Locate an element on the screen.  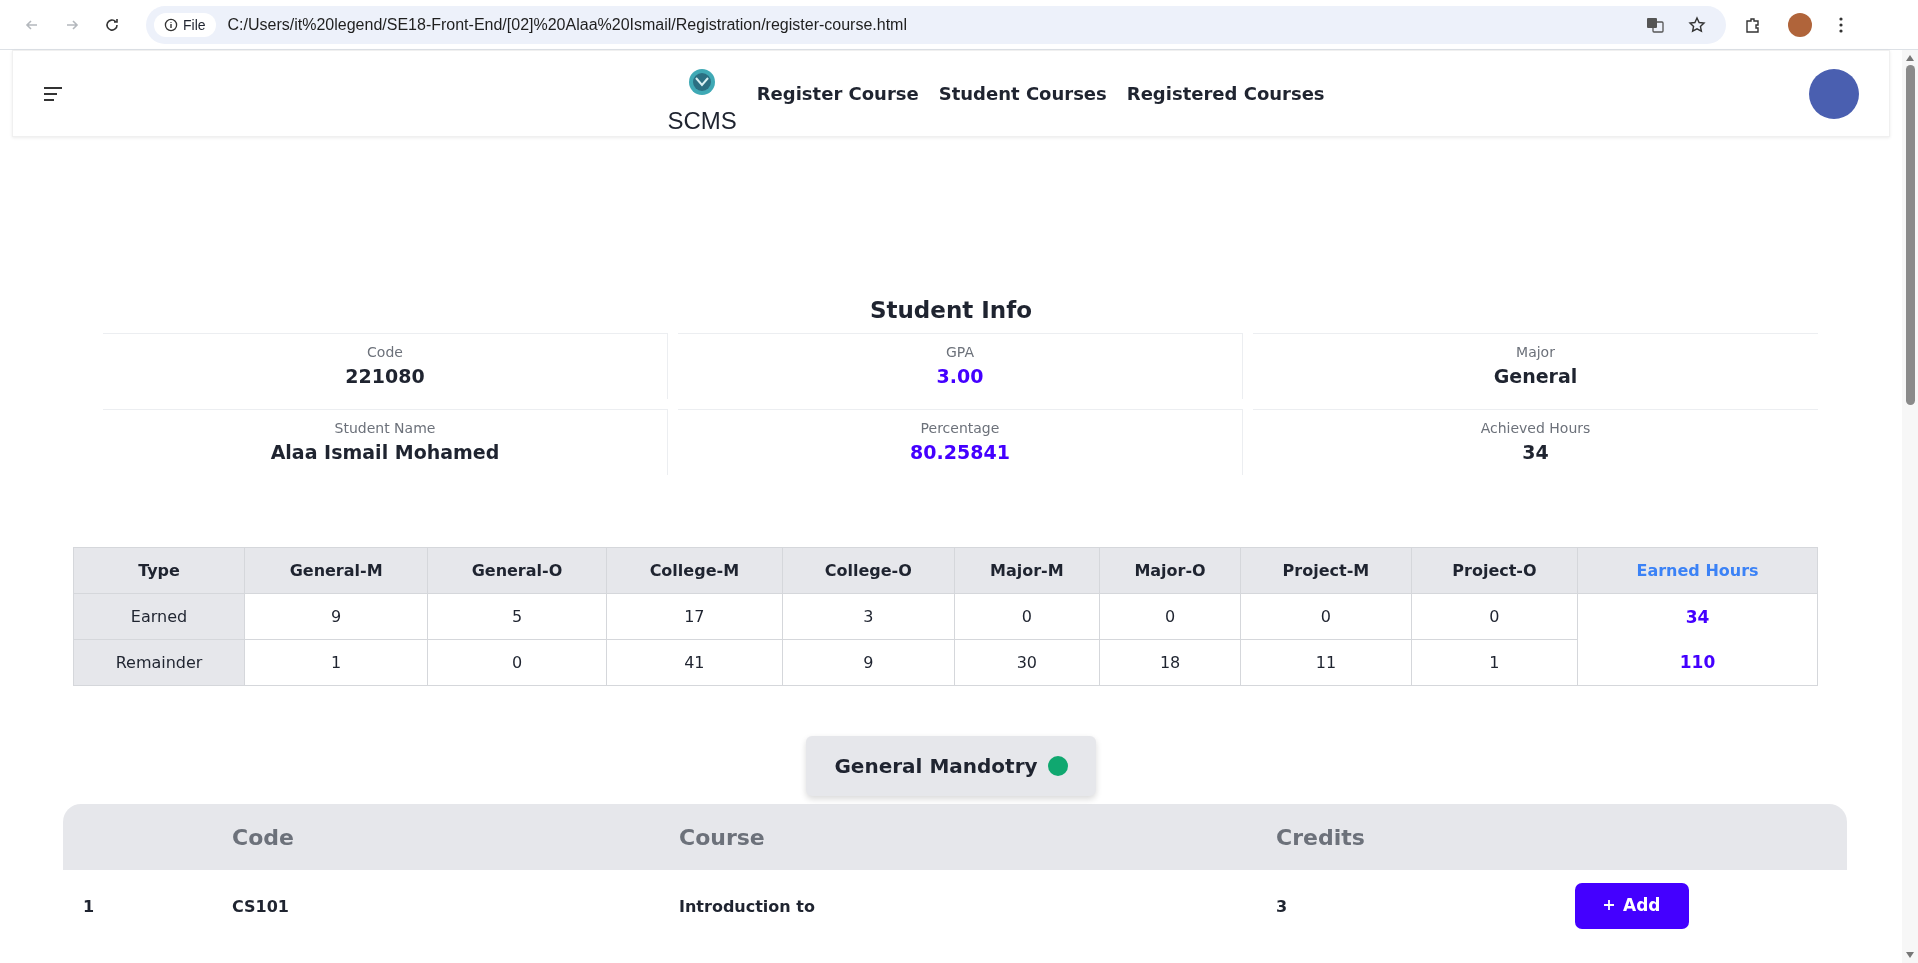
field-value: General is located at coordinates (1535, 376).